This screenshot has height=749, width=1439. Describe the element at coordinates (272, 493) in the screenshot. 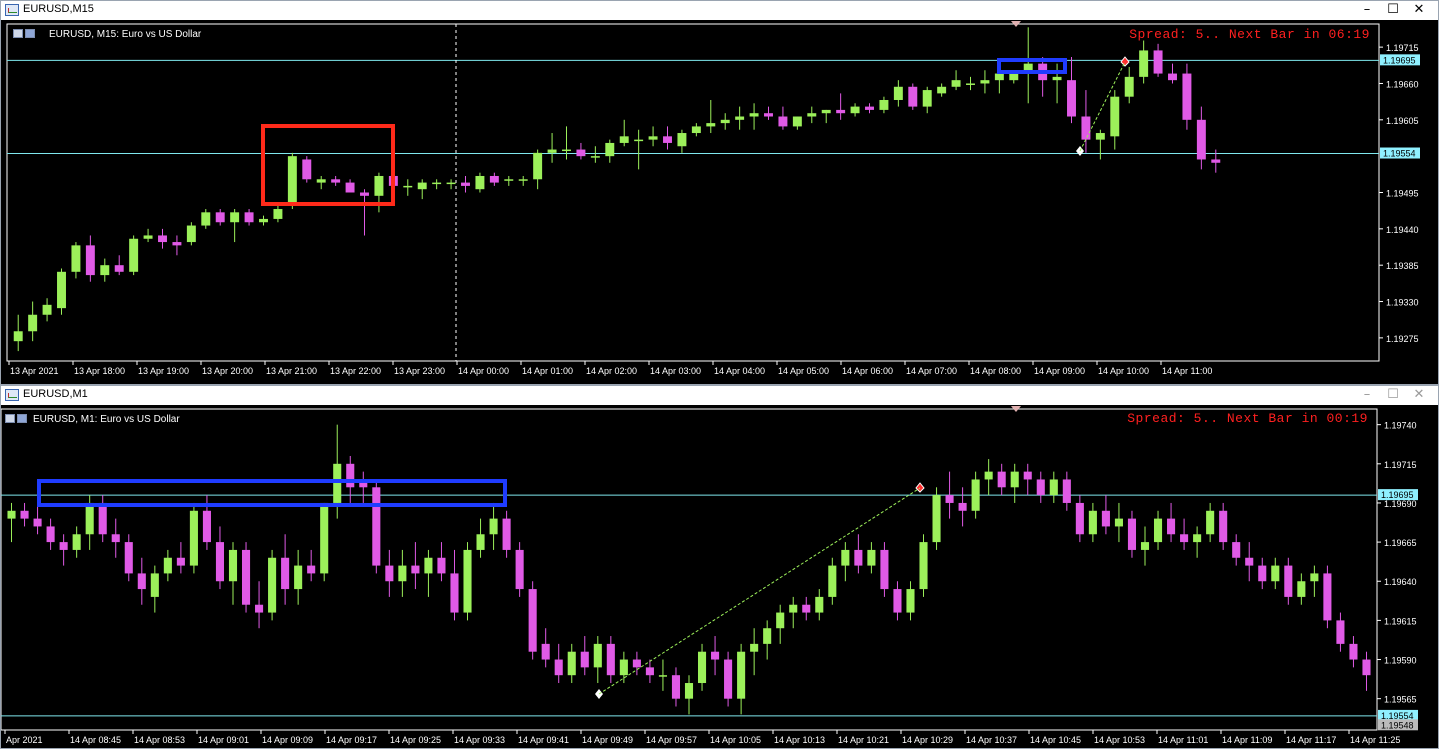

I see `highlight-box-blue` at that location.